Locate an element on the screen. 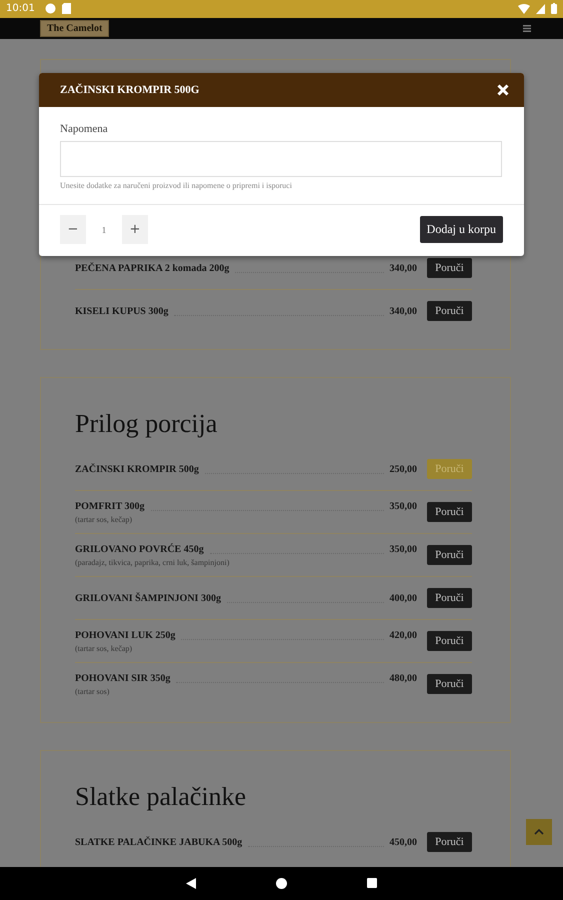 The width and height of the screenshot is (563, 900). back-icon is located at coordinates (191, 883).